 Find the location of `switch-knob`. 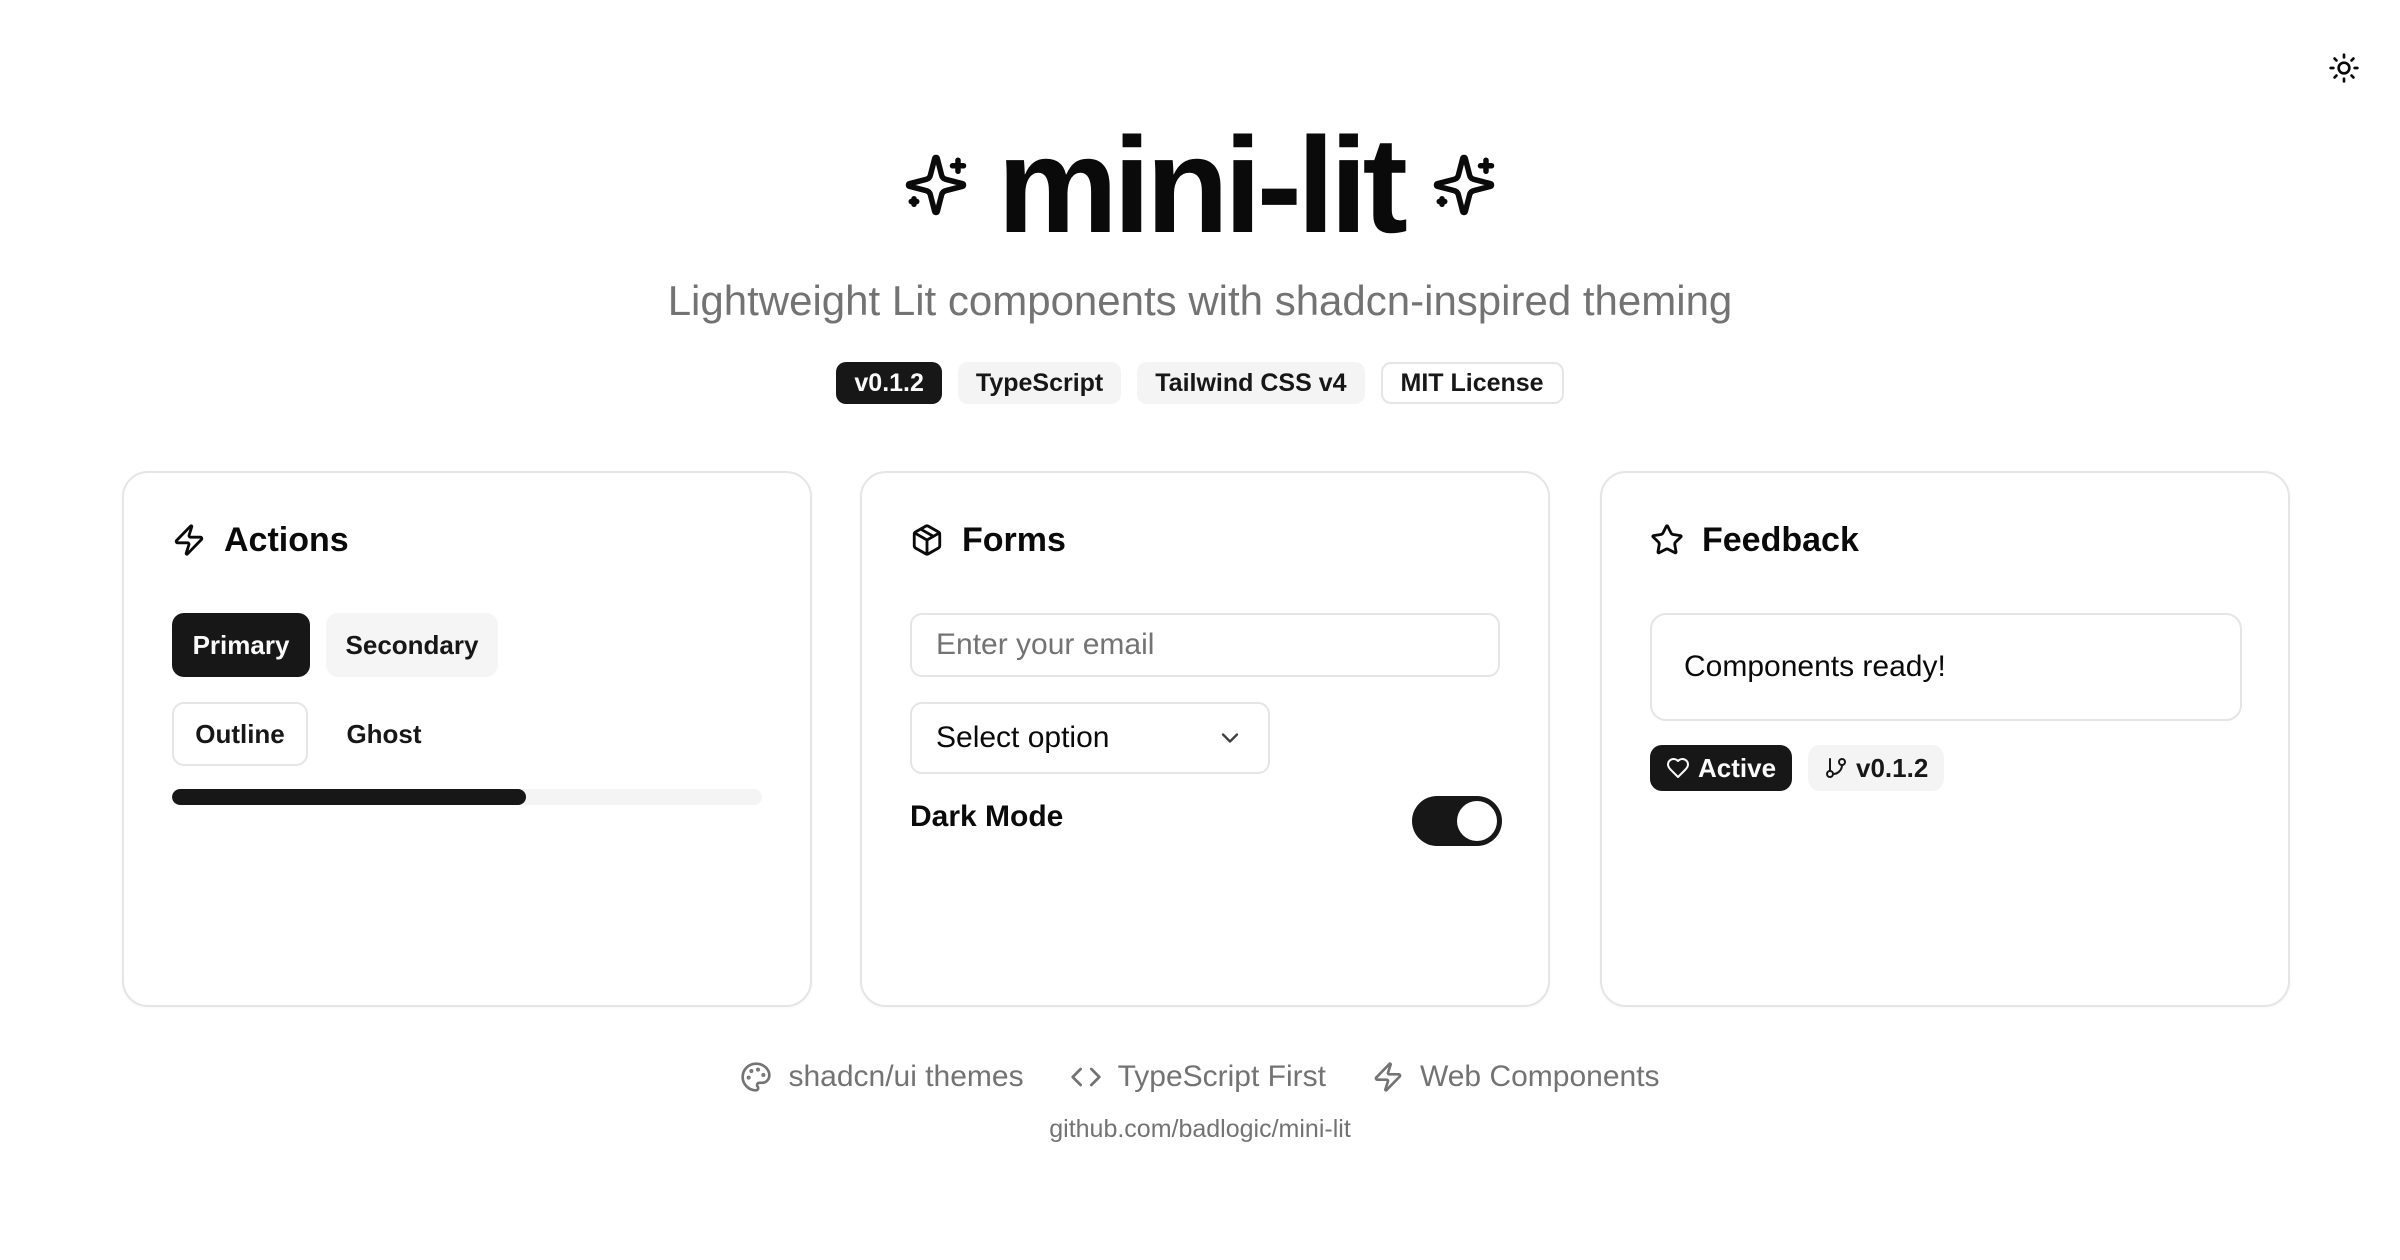

switch-knob is located at coordinates (1477, 821).